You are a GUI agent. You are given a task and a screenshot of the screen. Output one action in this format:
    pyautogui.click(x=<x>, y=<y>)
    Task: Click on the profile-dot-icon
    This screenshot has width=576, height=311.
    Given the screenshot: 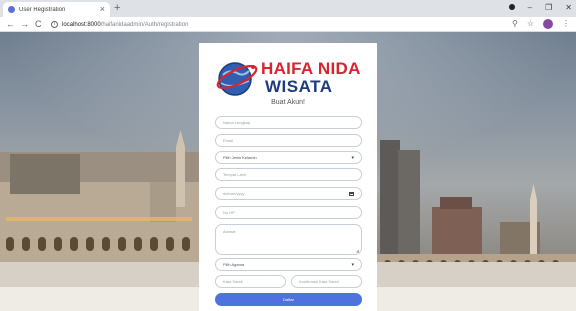 What is the action you would take?
    pyautogui.click(x=511, y=8)
    